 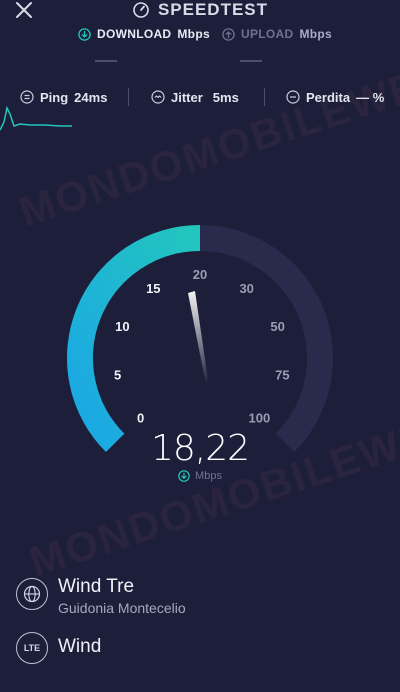 I want to click on jitter-icon, so click(x=158, y=97).